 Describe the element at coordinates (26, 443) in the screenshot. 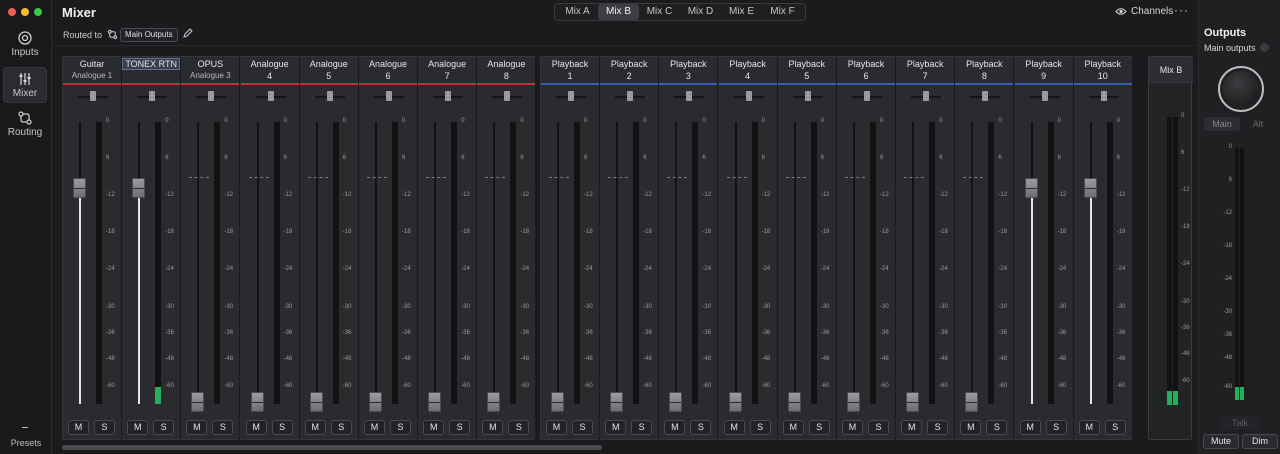

I see `presets-button: Presets` at that location.